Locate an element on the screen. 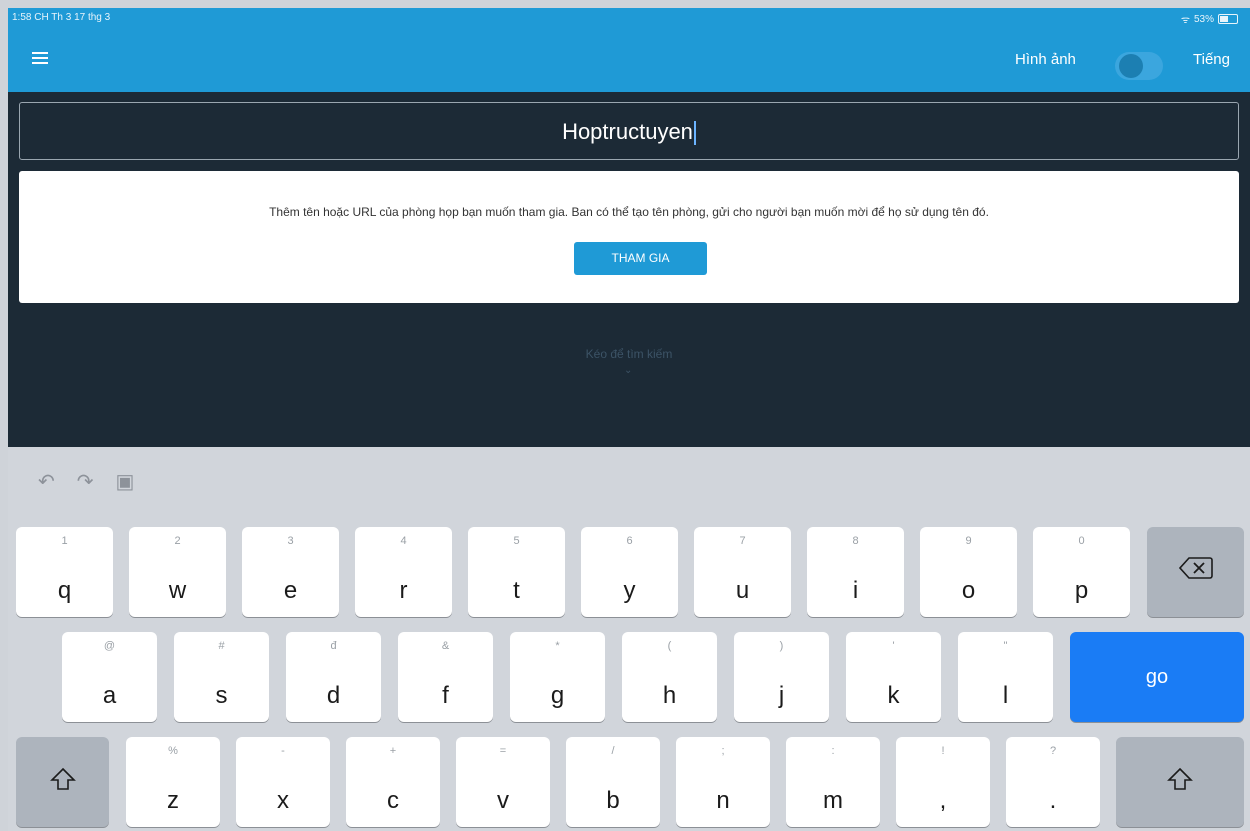 Image resolution: width=1250 pixels, height=831 pixels. go-label: go is located at coordinates (1157, 677).